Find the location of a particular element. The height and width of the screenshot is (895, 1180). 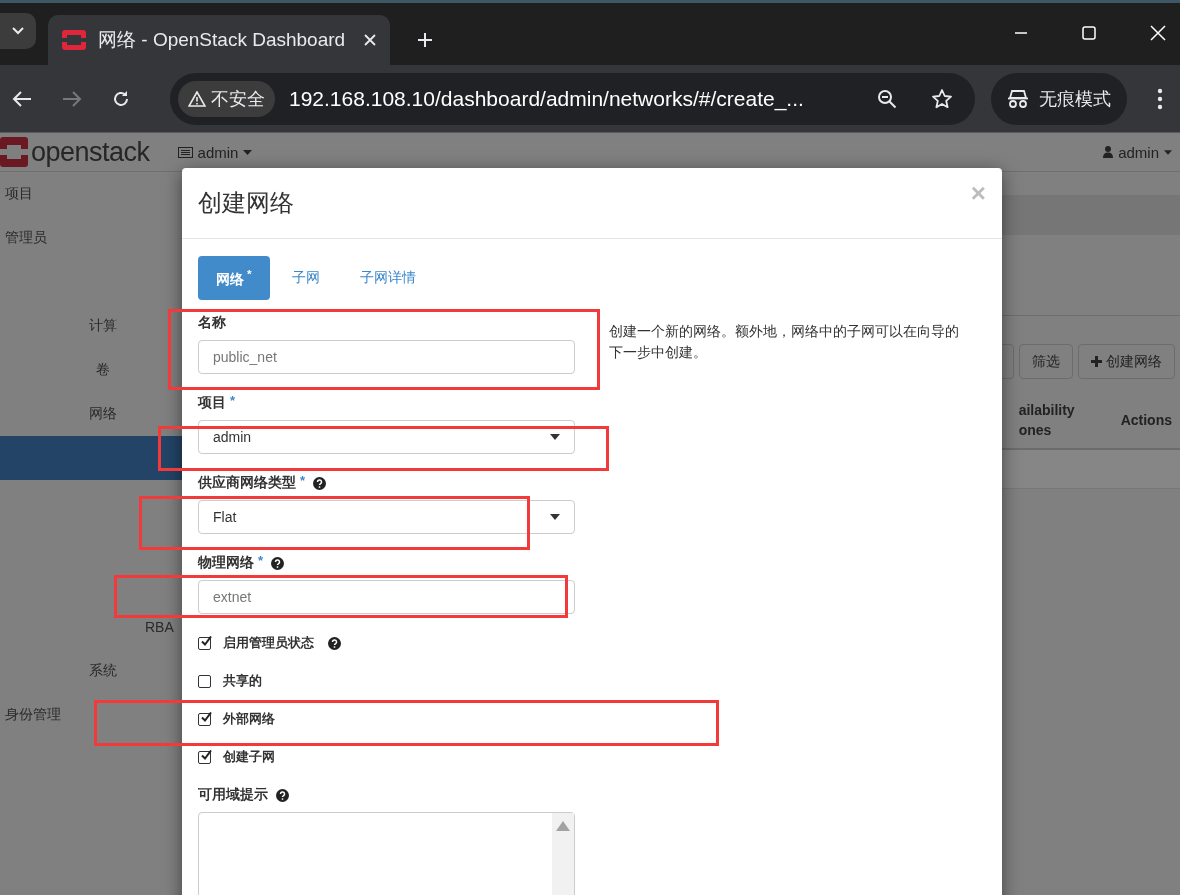

tab-title: 网络 - OpenStack Dashboard is located at coordinates (222, 40).